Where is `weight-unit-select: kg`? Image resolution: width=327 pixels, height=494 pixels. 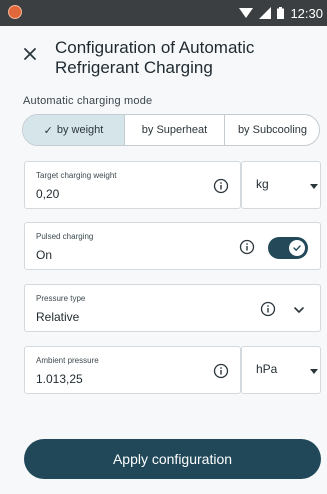 weight-unit-select: kg is located at coordinates (281, 185).